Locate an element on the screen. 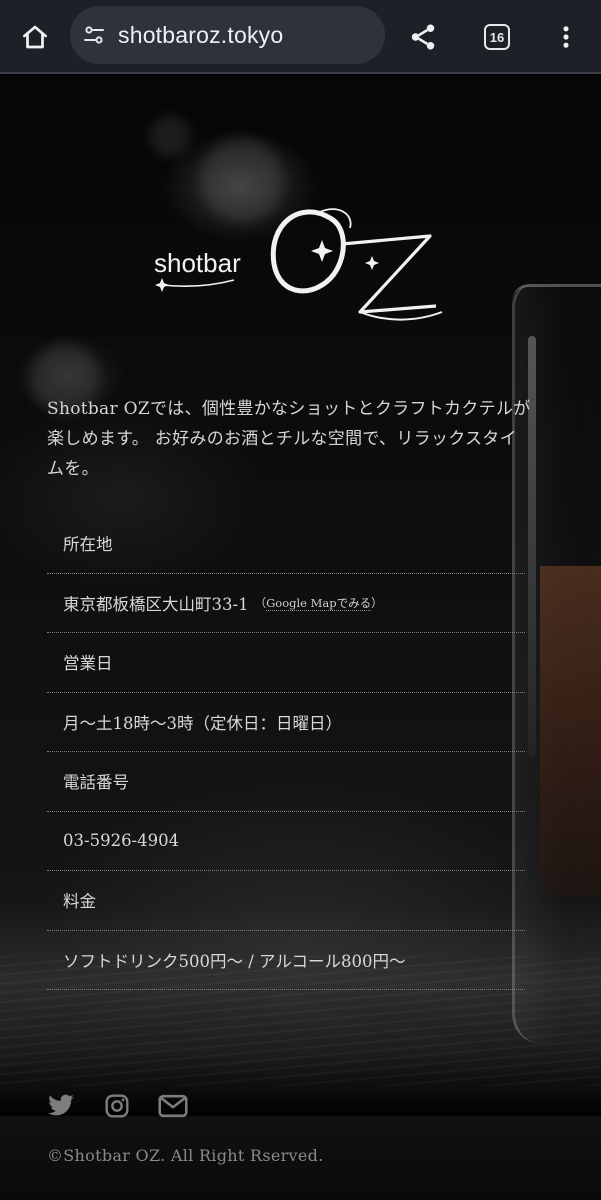 Image resolution: width=601 pixels, height=1200 pixels. browser-menu-button is located at coordinates (566, 37).